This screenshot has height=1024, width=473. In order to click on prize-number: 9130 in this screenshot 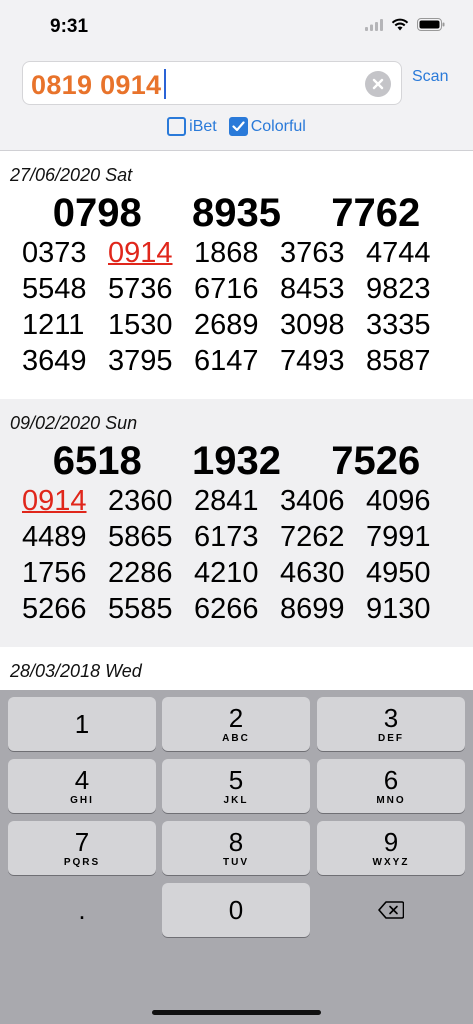, I will do `click(398, 609)`.